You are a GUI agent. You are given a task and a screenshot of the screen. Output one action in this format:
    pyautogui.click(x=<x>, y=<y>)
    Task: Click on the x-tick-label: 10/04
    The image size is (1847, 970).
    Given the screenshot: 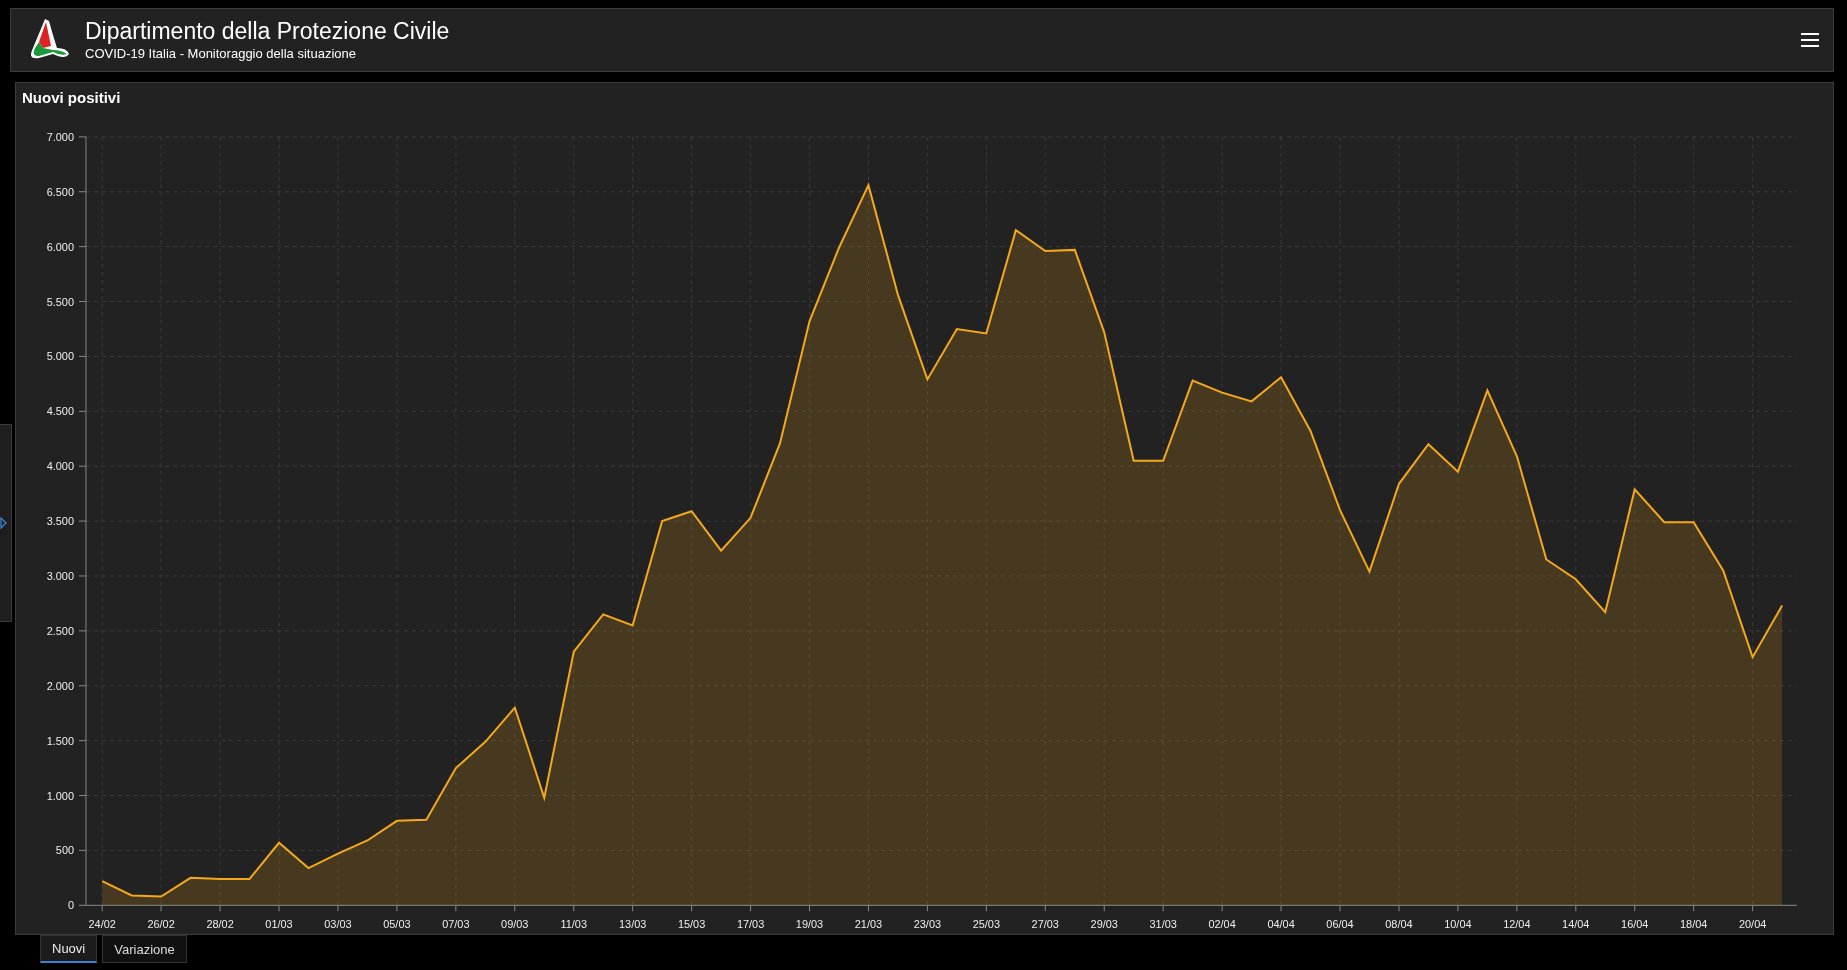 What is the action you would take?
    pyautogui.click(x=1458, y=924)
    